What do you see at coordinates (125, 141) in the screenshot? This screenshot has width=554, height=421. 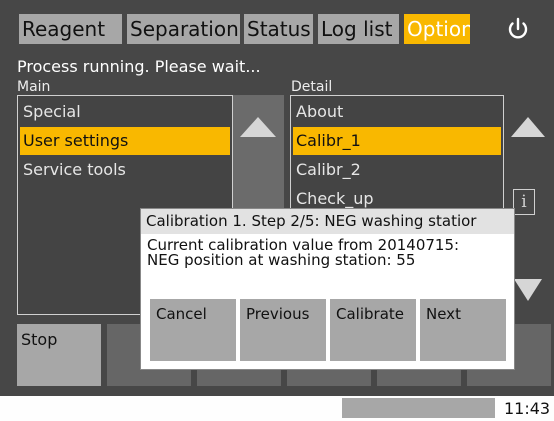 I see `main-list-item-user-settings: User settings` at bounding box center [125, 141].